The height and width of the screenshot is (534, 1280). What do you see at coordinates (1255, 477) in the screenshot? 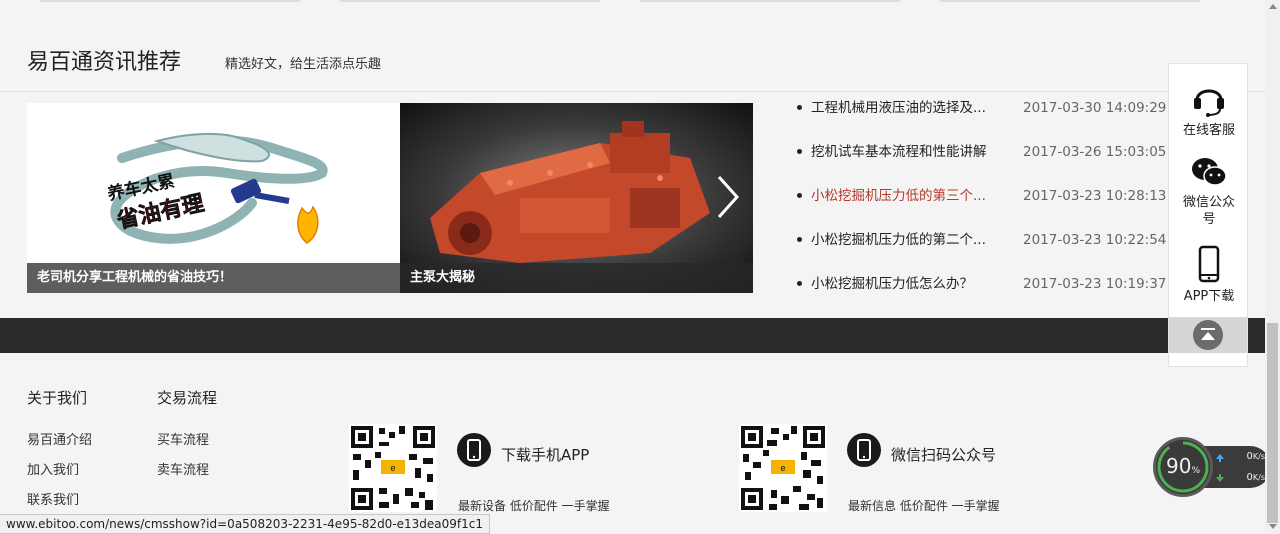
I see `download-rate: 0K/s` at bounding box center [1255, 477].